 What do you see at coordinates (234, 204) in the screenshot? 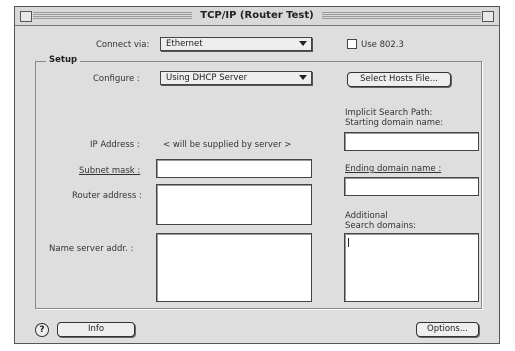
I see `router-address-field` at bounding box center [234, 204].